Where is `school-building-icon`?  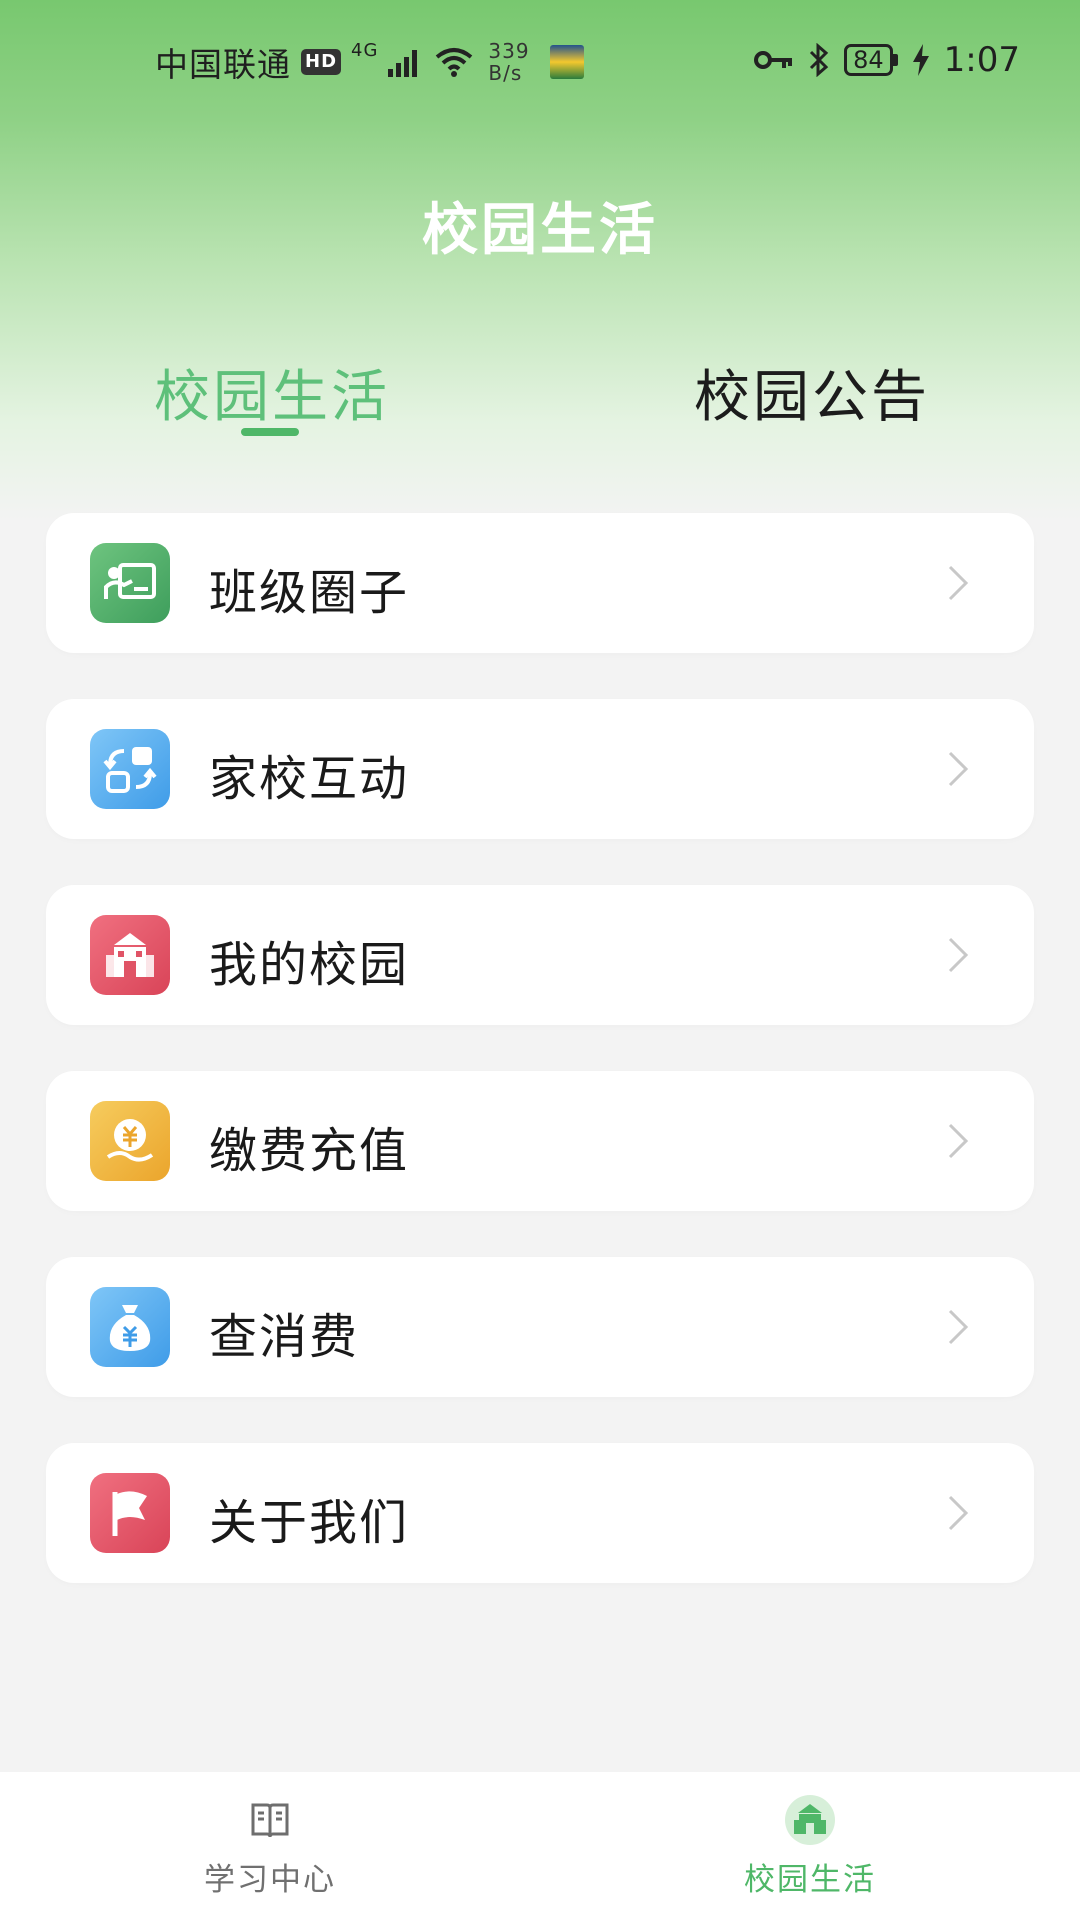 school-building-icon is located at coordinates (130, 955).